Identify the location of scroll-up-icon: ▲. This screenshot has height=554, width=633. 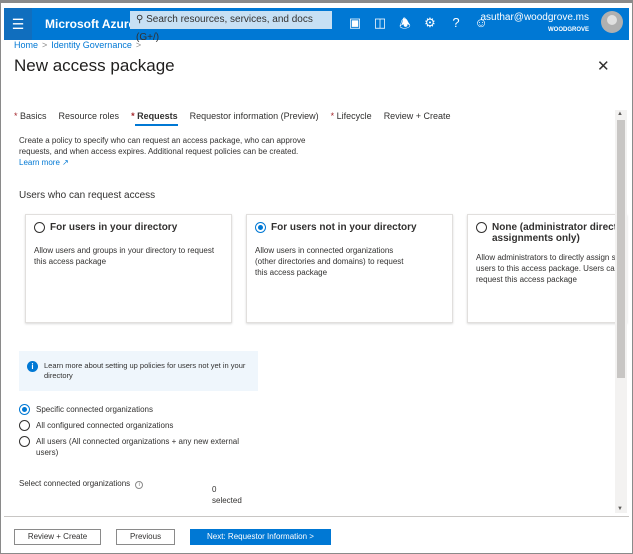
(620, 114).